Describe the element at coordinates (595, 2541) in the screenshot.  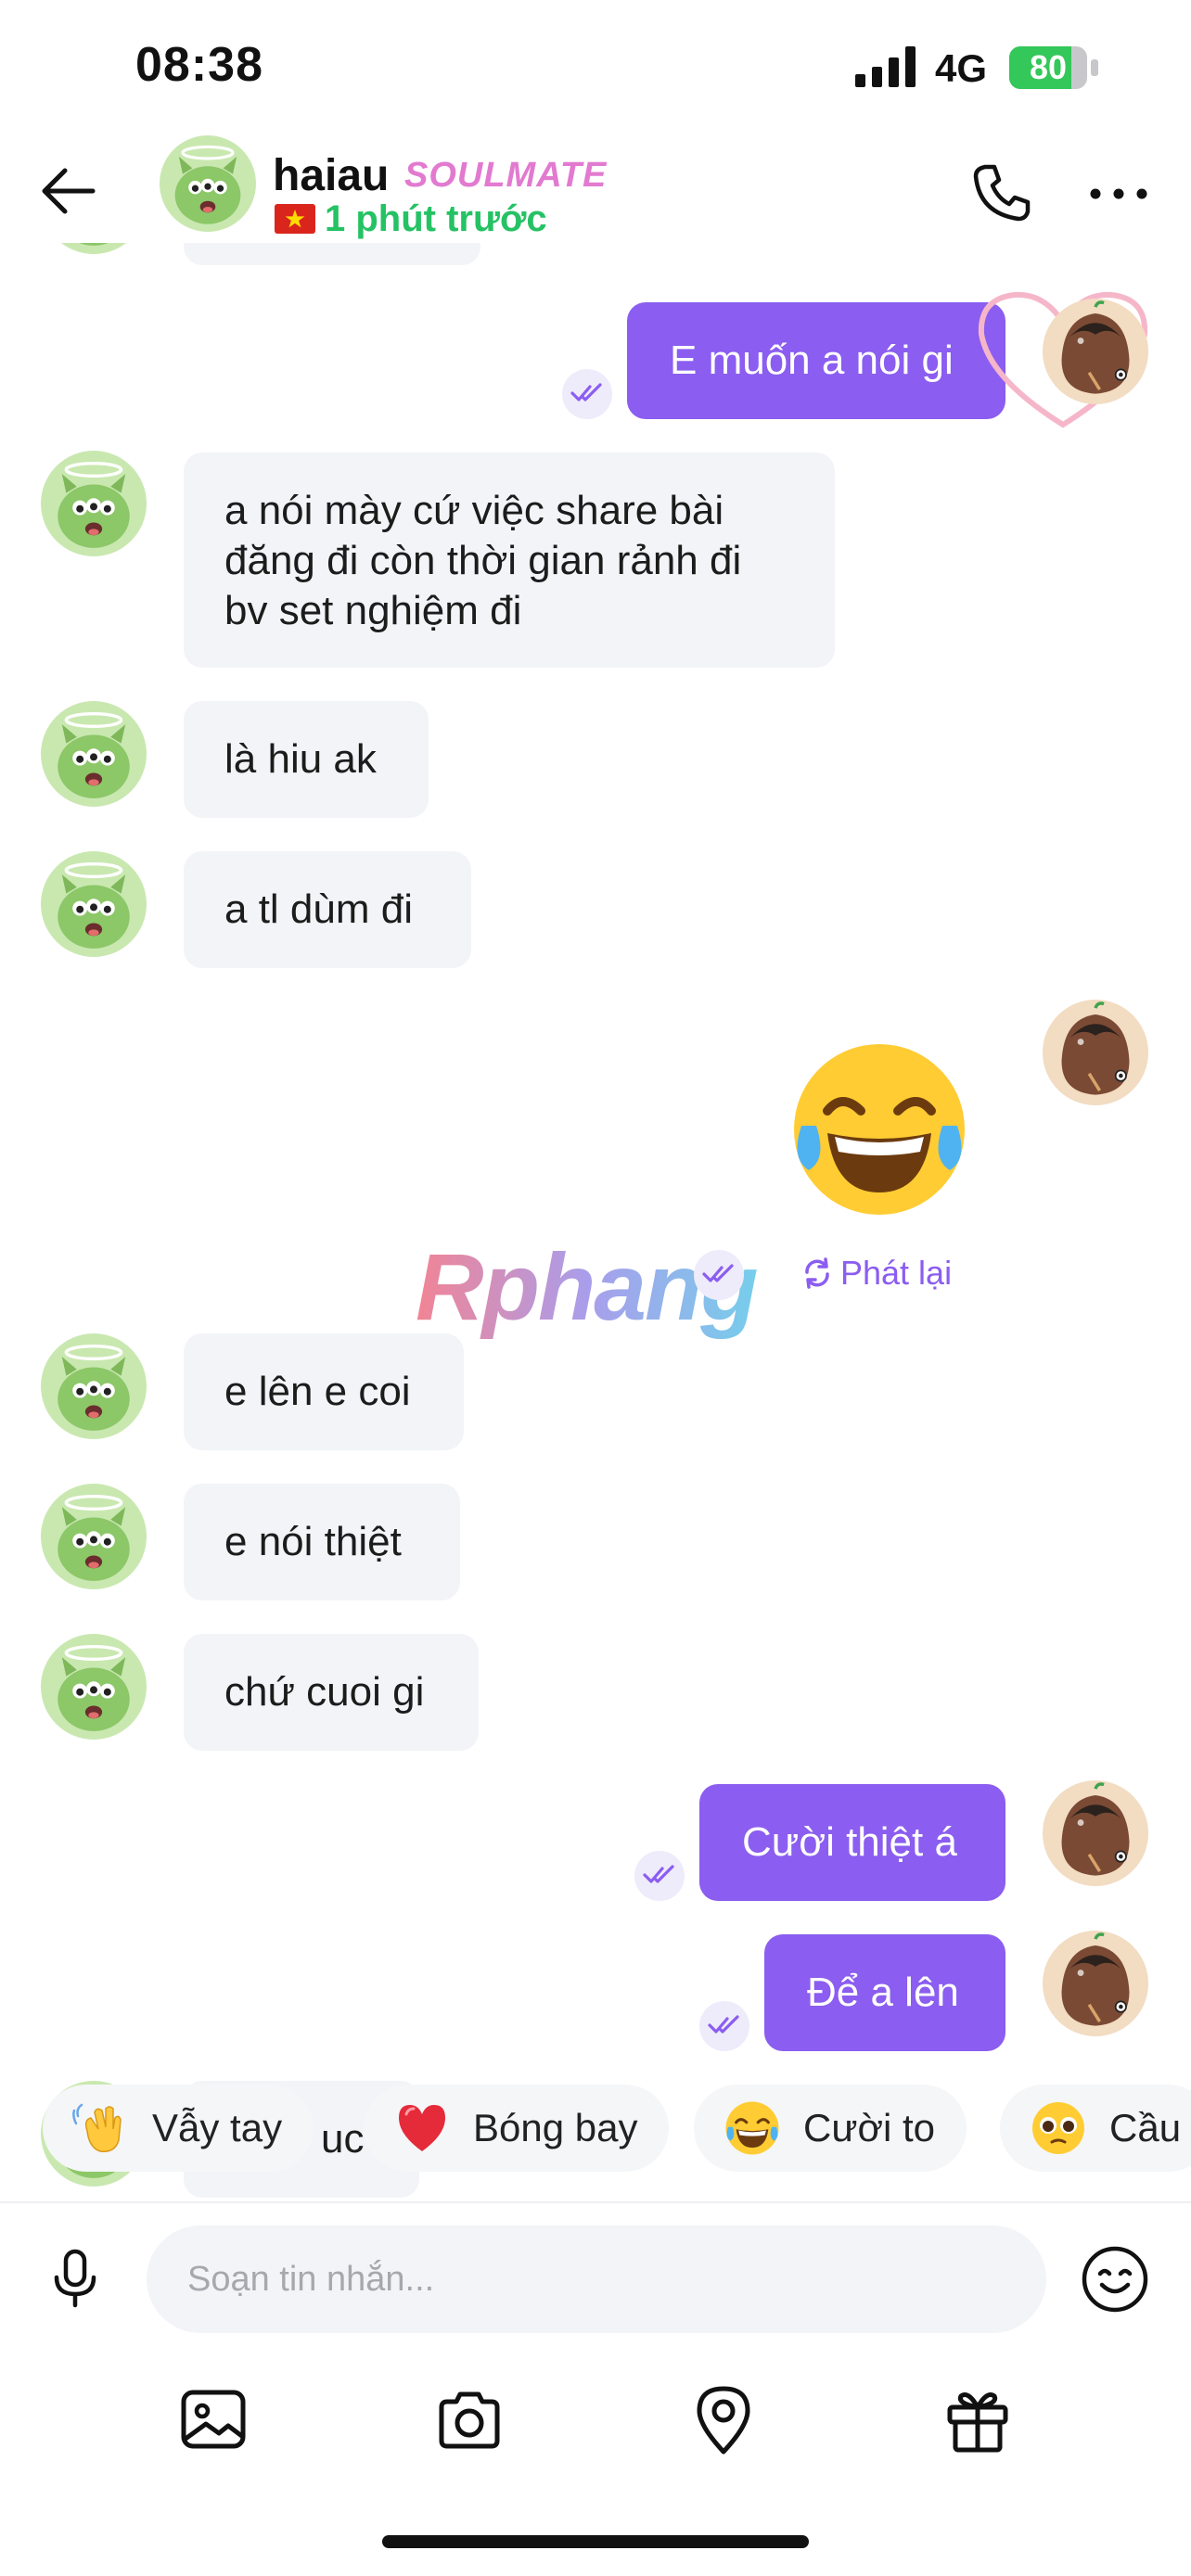
I see `home-indicator` at that location.